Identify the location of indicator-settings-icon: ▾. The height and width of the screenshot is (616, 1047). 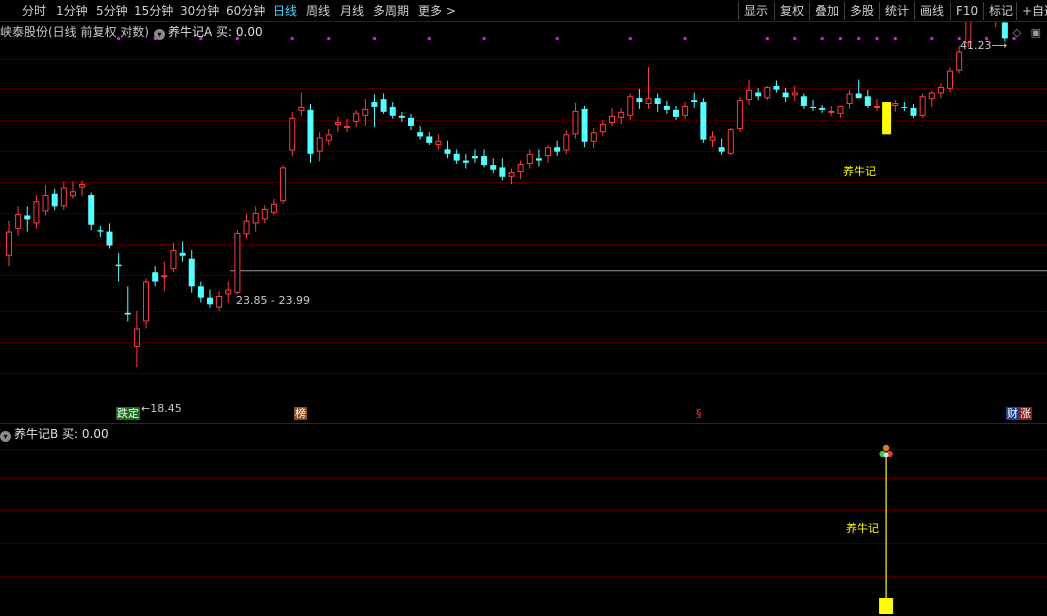
(159, 34).